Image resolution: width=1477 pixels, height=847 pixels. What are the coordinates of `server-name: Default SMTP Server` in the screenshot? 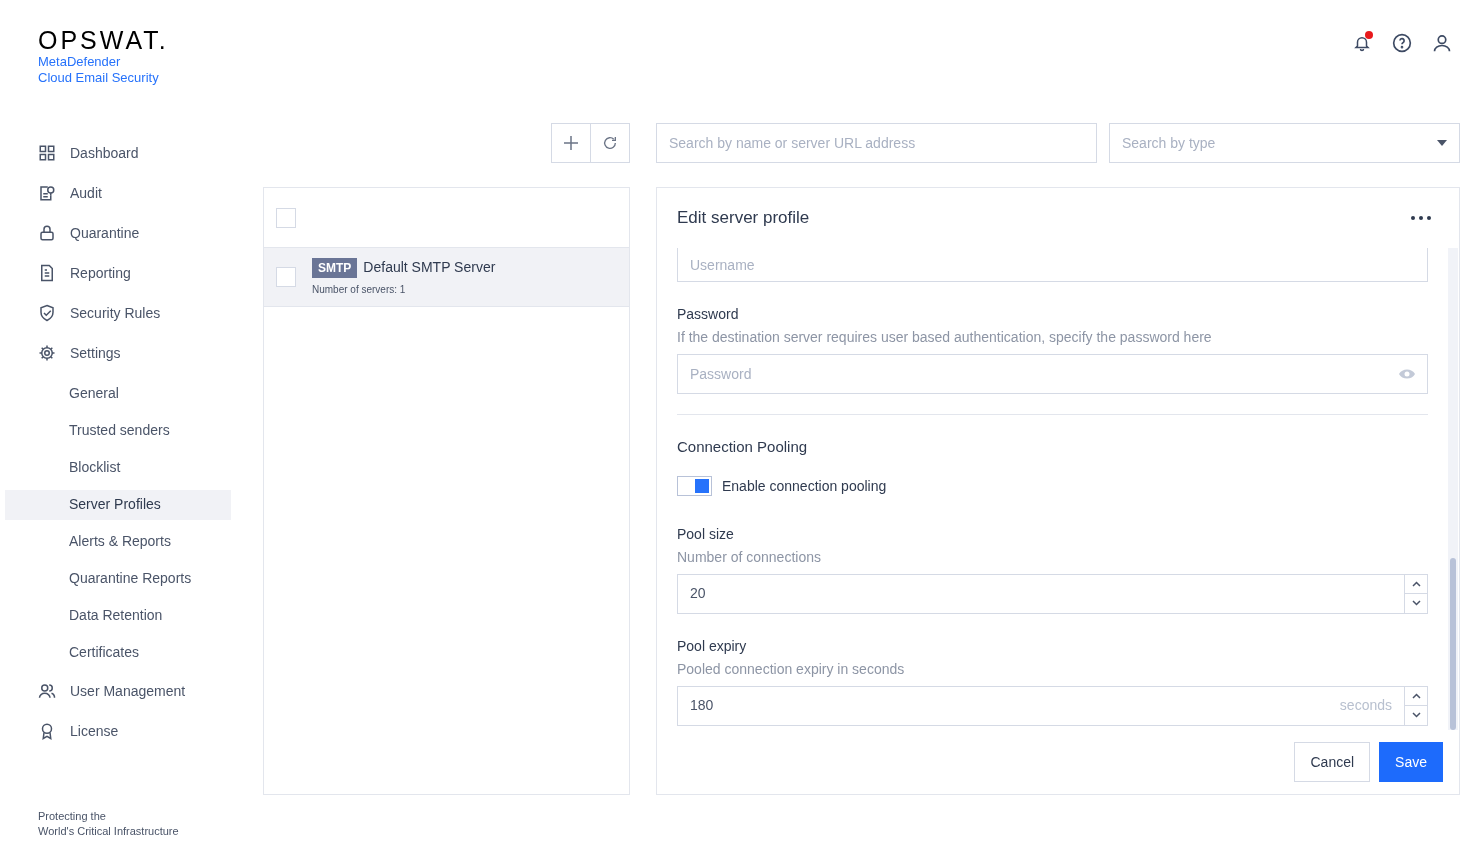 It's located at (429, 267).